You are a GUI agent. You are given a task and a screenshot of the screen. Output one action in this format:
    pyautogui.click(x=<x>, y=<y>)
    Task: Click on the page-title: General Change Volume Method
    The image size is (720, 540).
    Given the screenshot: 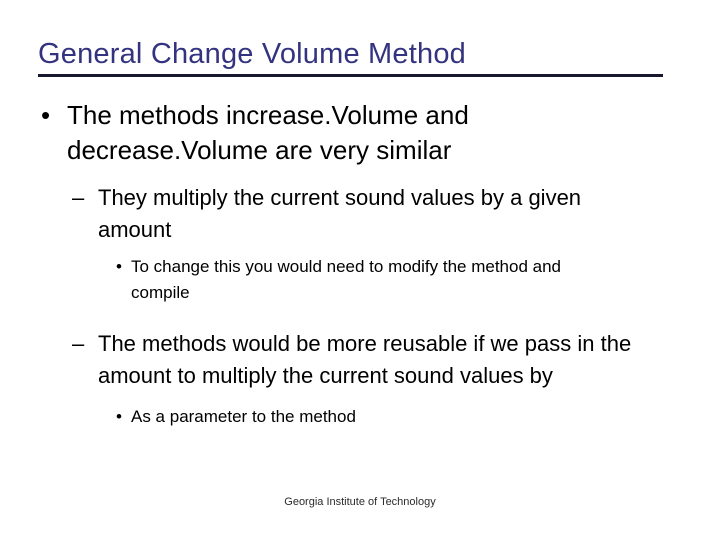 What is the action you would take?
    pyautogui.click(x=252, y=54)
    